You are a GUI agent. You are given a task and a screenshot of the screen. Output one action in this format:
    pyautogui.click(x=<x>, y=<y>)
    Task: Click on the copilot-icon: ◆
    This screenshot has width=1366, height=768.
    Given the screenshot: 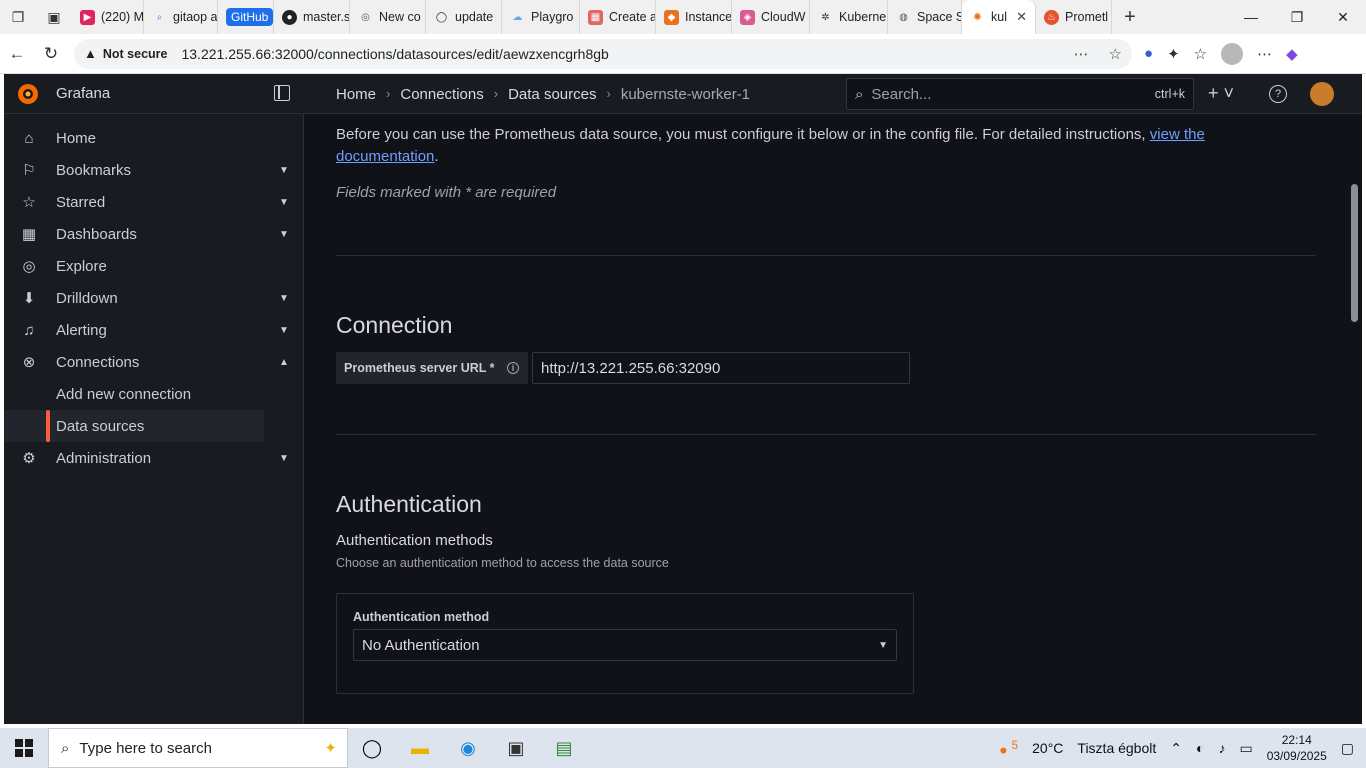 What is the action you would take?
    pyautogui.click(x=1292, y=54)
    